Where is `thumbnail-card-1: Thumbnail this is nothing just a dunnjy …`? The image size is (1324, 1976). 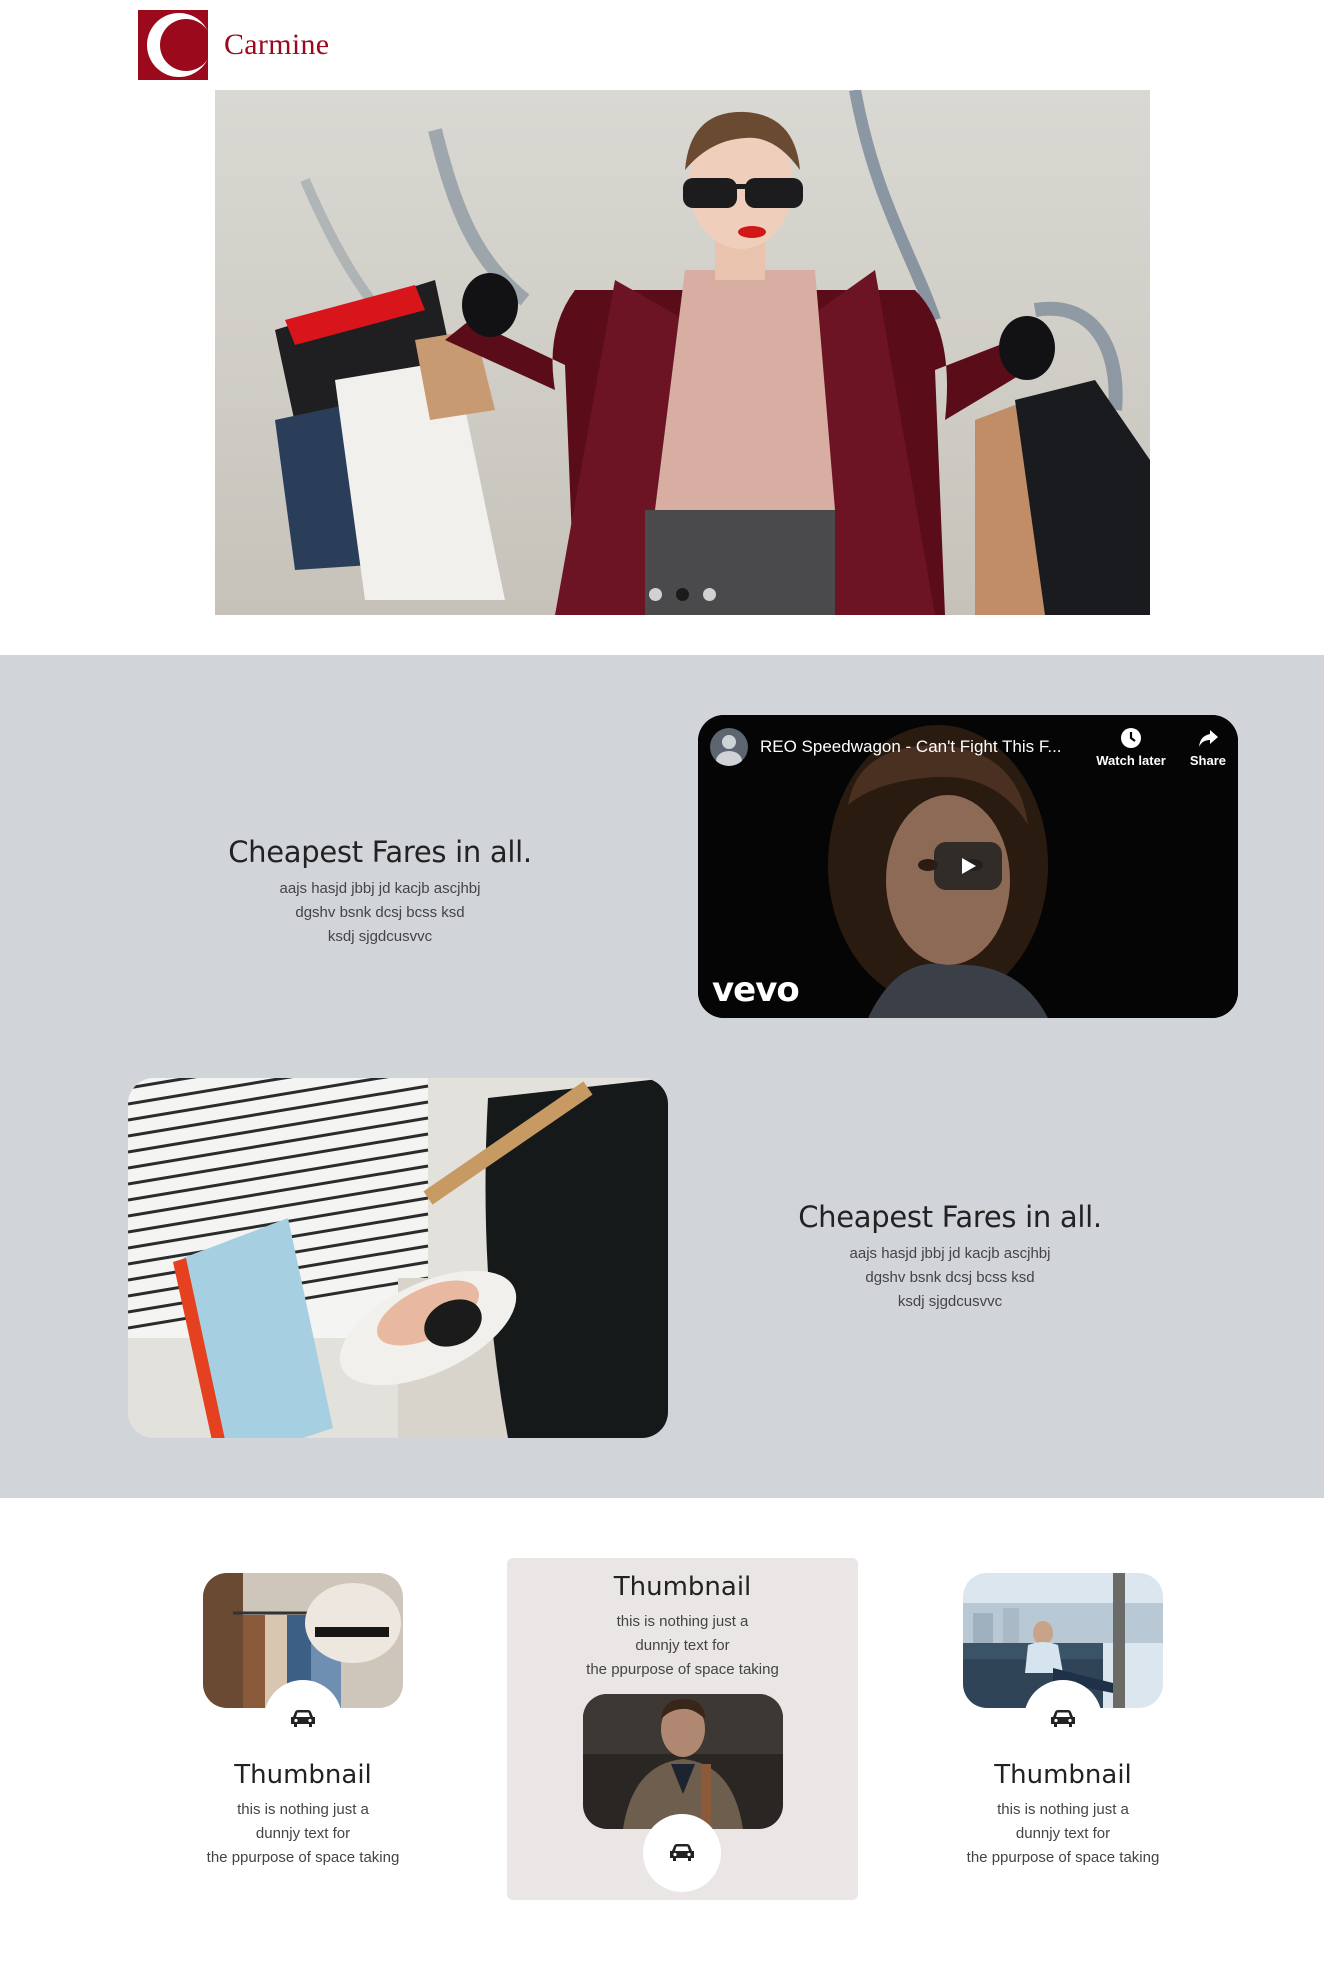 thumbnail-card-1: Thumbnail this is nothing just a dunnjy … is located at coordinates (303, 1721).